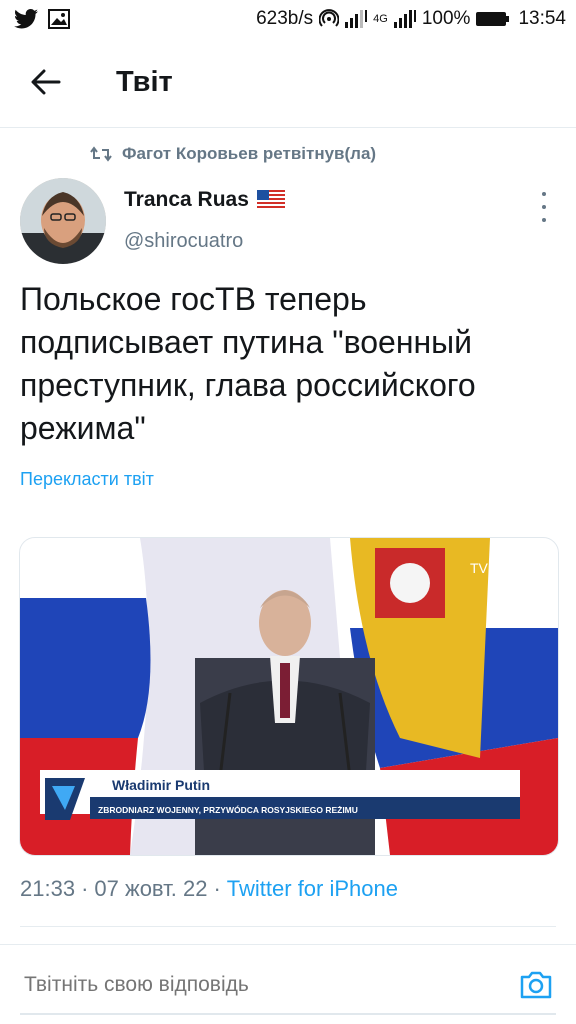 The width and height of the screenshot is (576, 1024). I want to click on camera-icon, so click(536, 984).